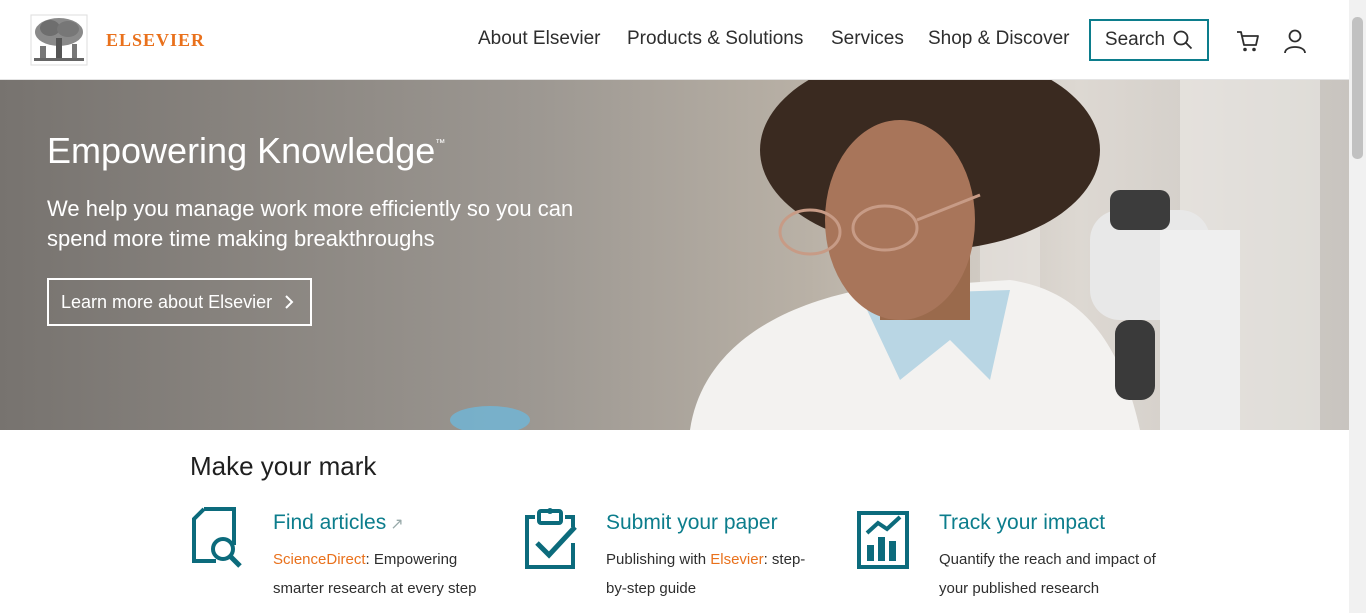 The image size is (1366, 613). Describe the element at coordinates (241, 150) in the screenshot. I see `hero-title-text: Empowering Knowledge` at that location.